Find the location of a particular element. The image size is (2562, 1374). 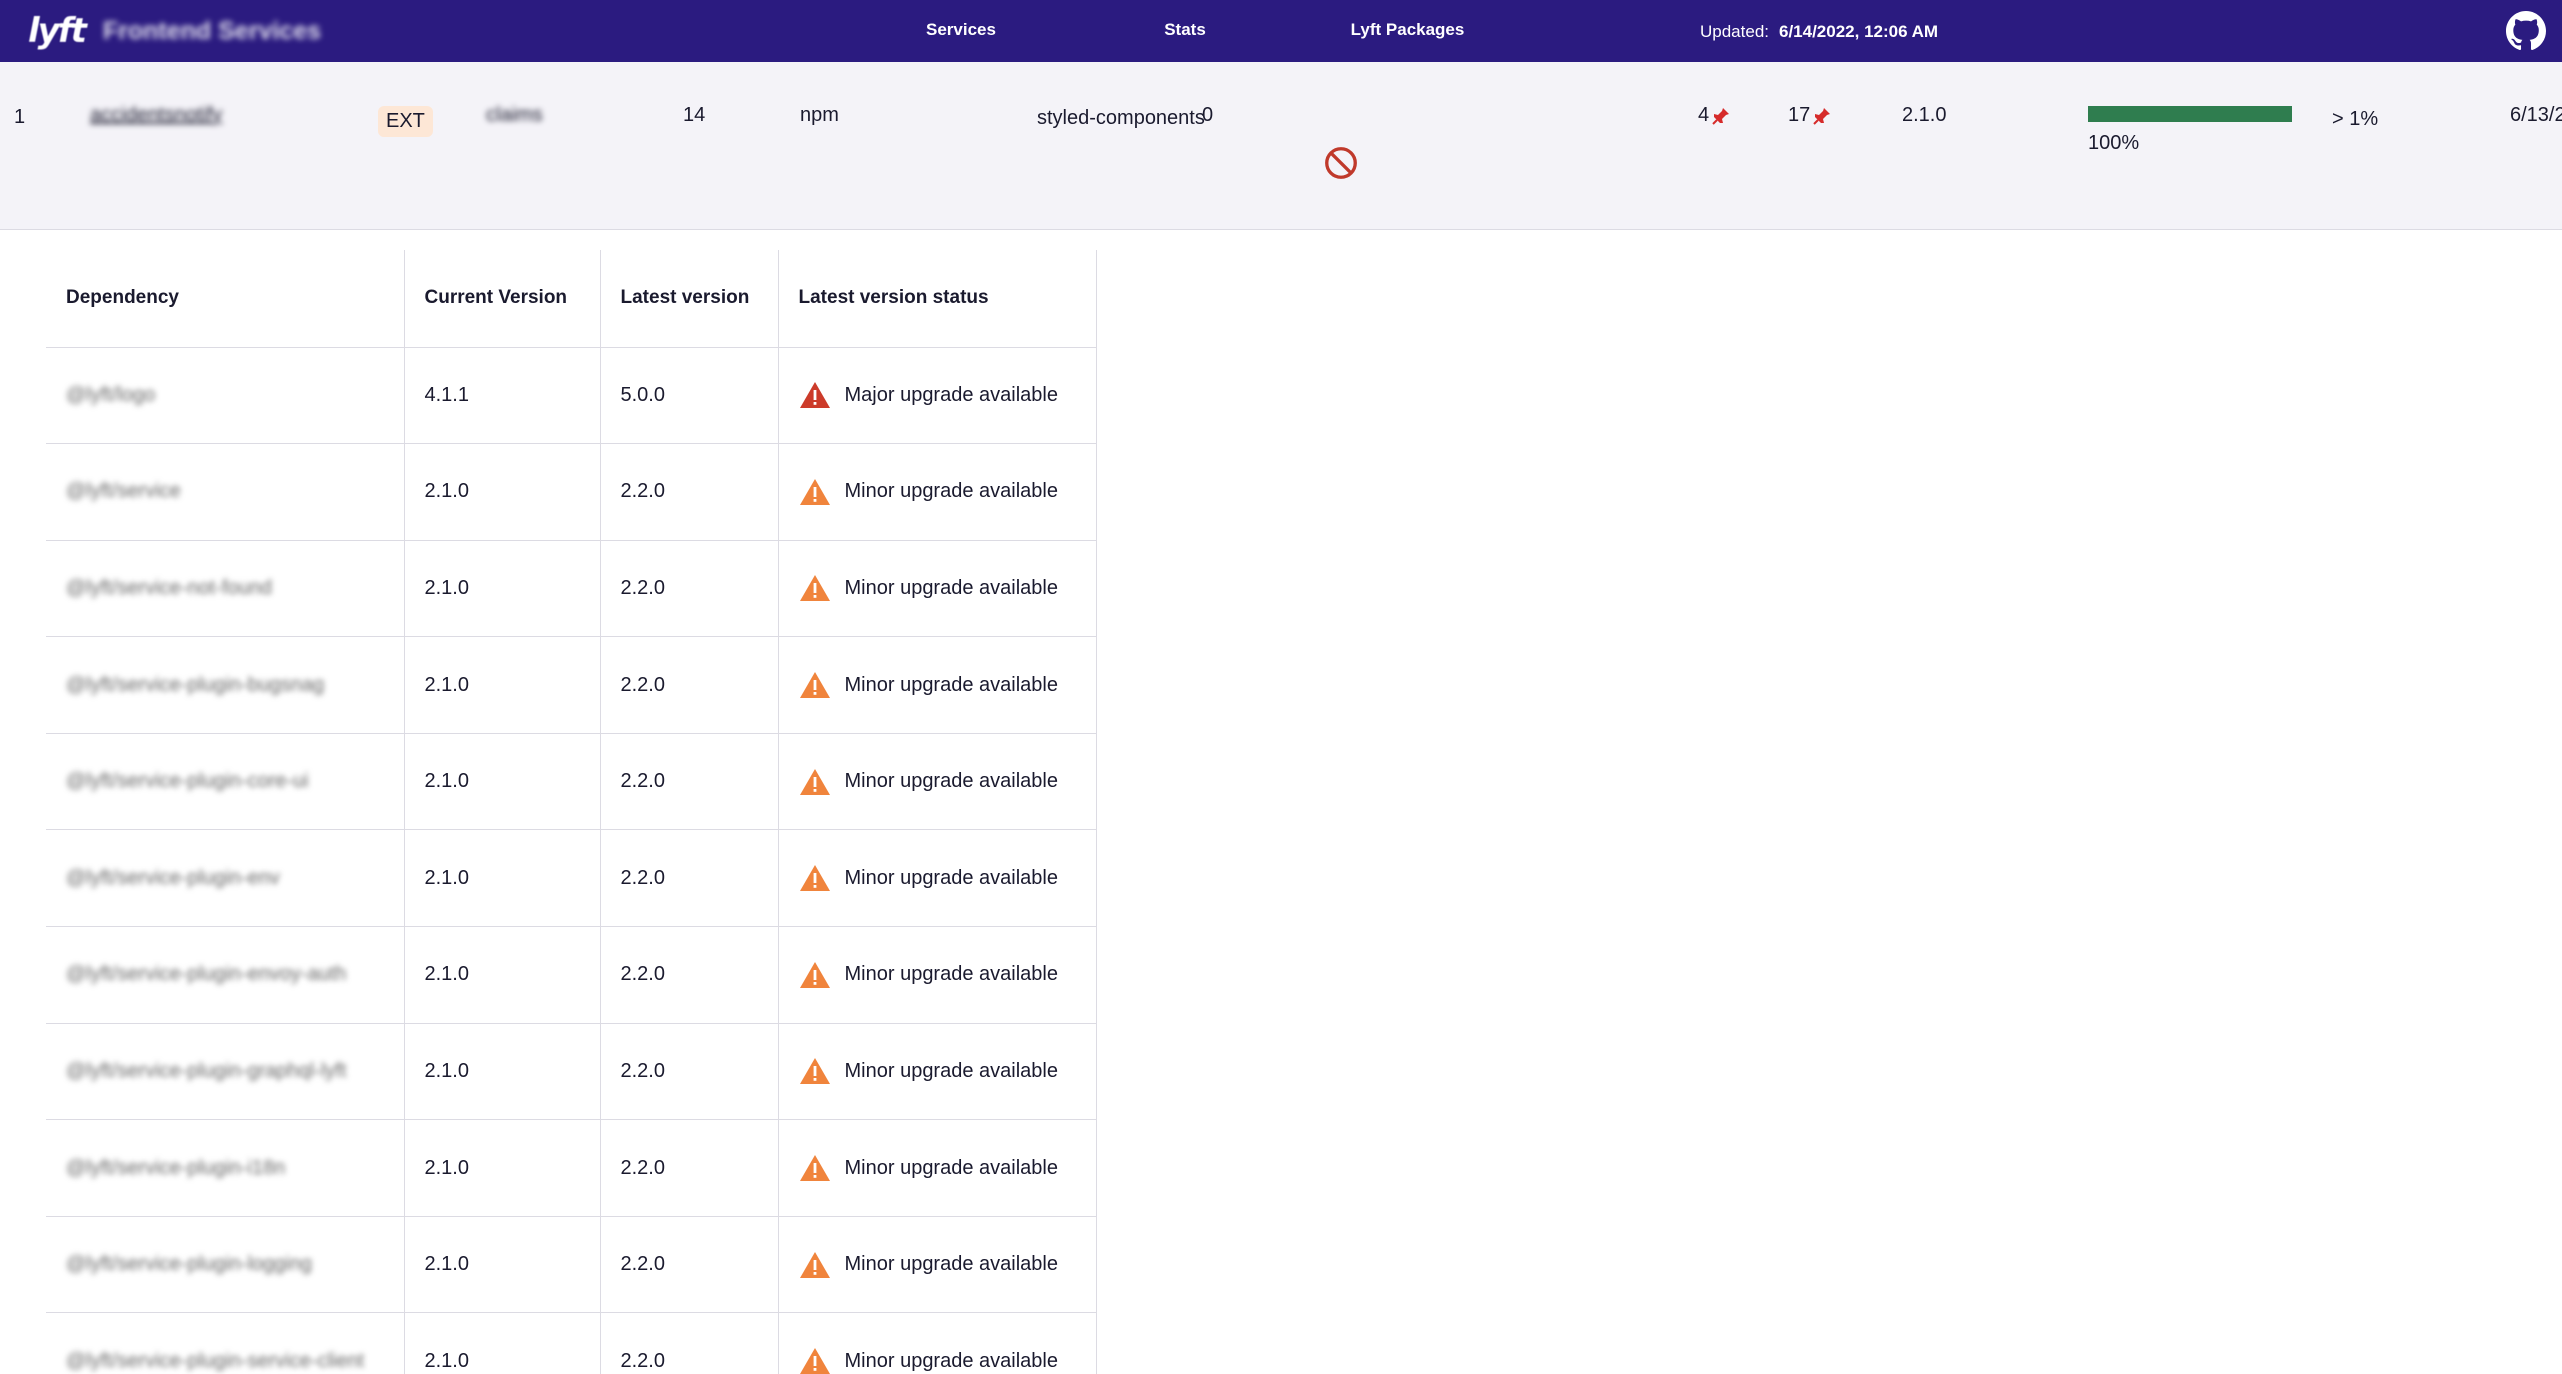

dependency-cell: @lyft/service-plugin-logging is located at coordinates (225, 1265).